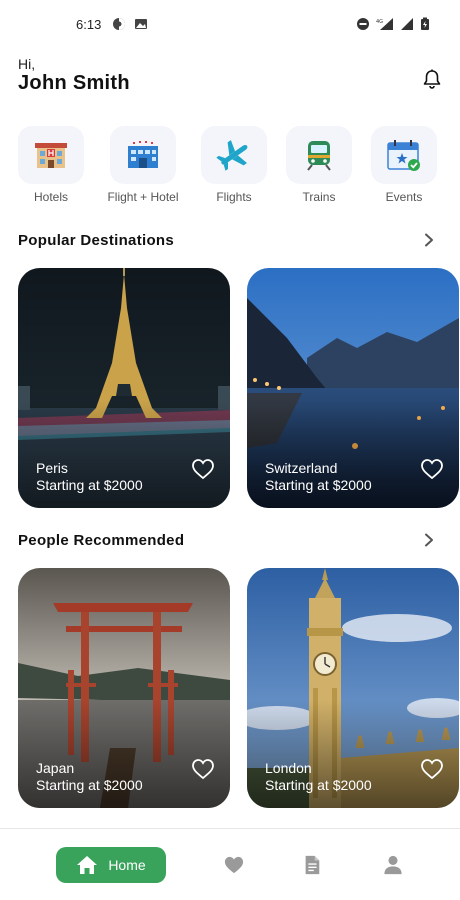 This screenshot has height=900, width=460. Describe the element at coordinates (379, 22) in the screenshot. I see `svg-text: 4G` at that location.